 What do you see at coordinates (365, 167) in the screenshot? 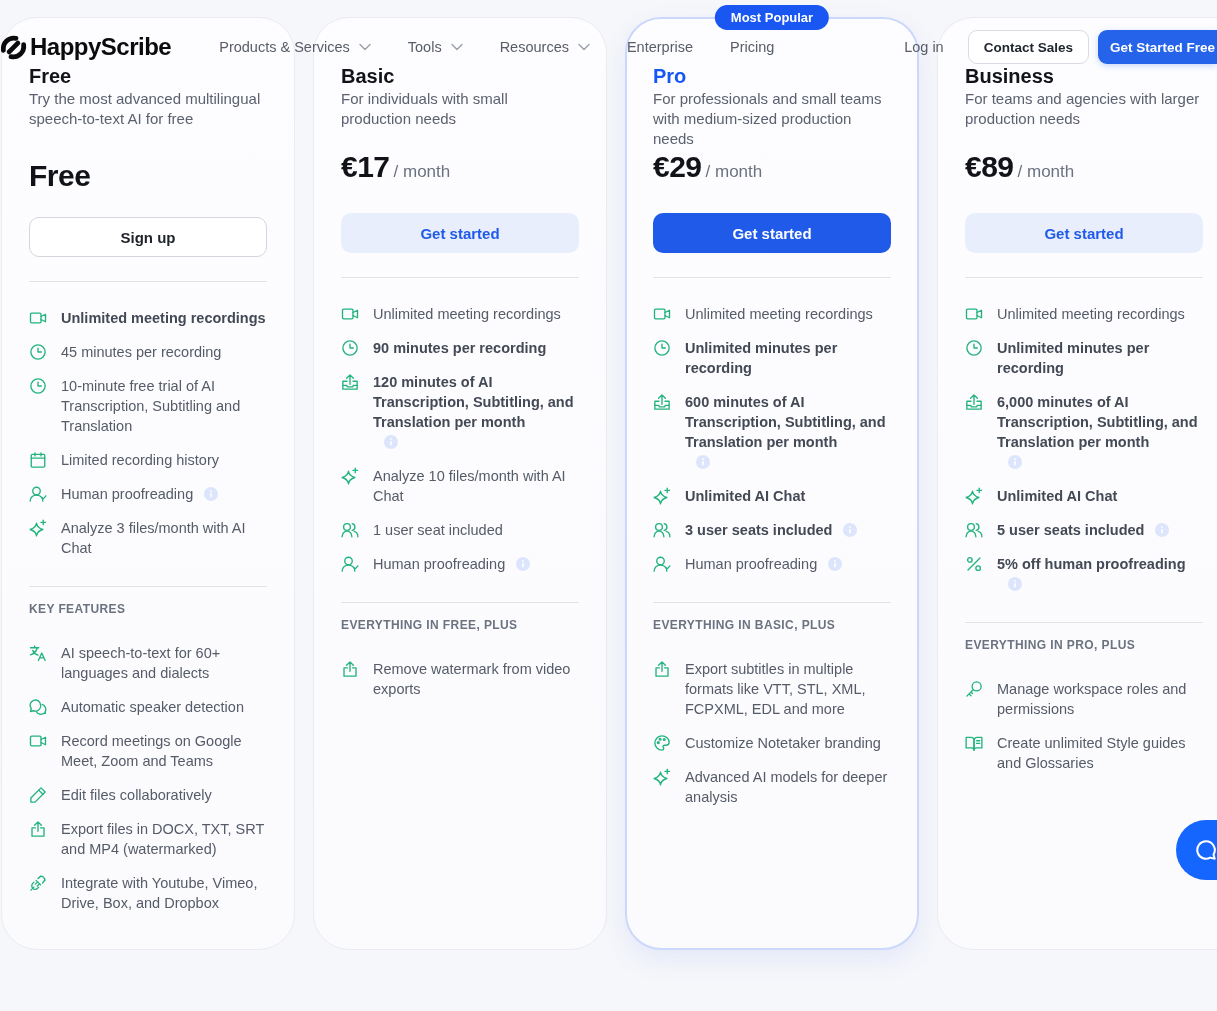
I see `price-amount: €17` at bounding box center [365, 167].